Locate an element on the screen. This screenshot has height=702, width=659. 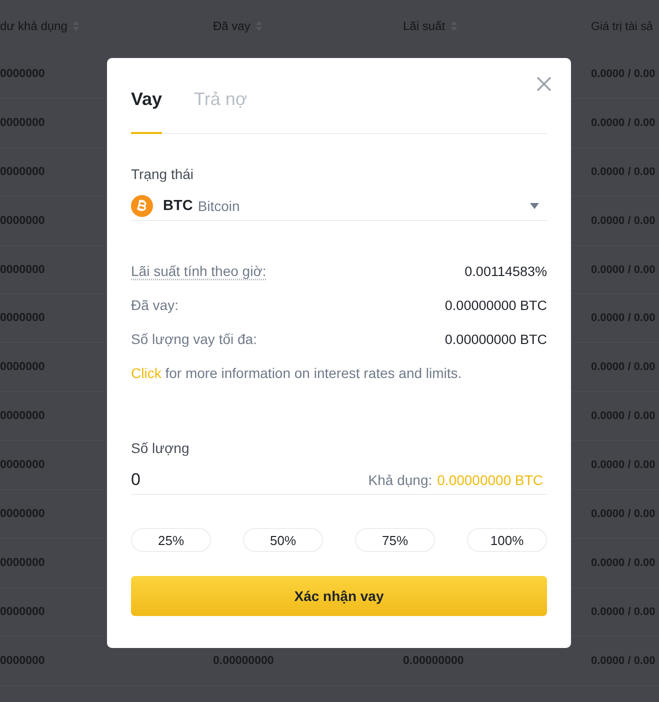
caret-icon is located at coordinates (534, 205).